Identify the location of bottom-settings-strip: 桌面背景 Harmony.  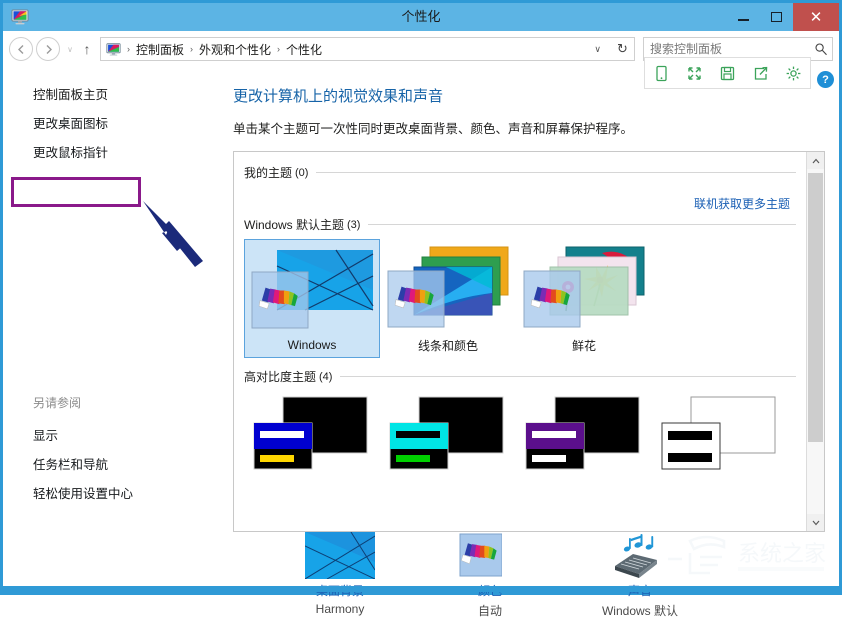
(532, 574).